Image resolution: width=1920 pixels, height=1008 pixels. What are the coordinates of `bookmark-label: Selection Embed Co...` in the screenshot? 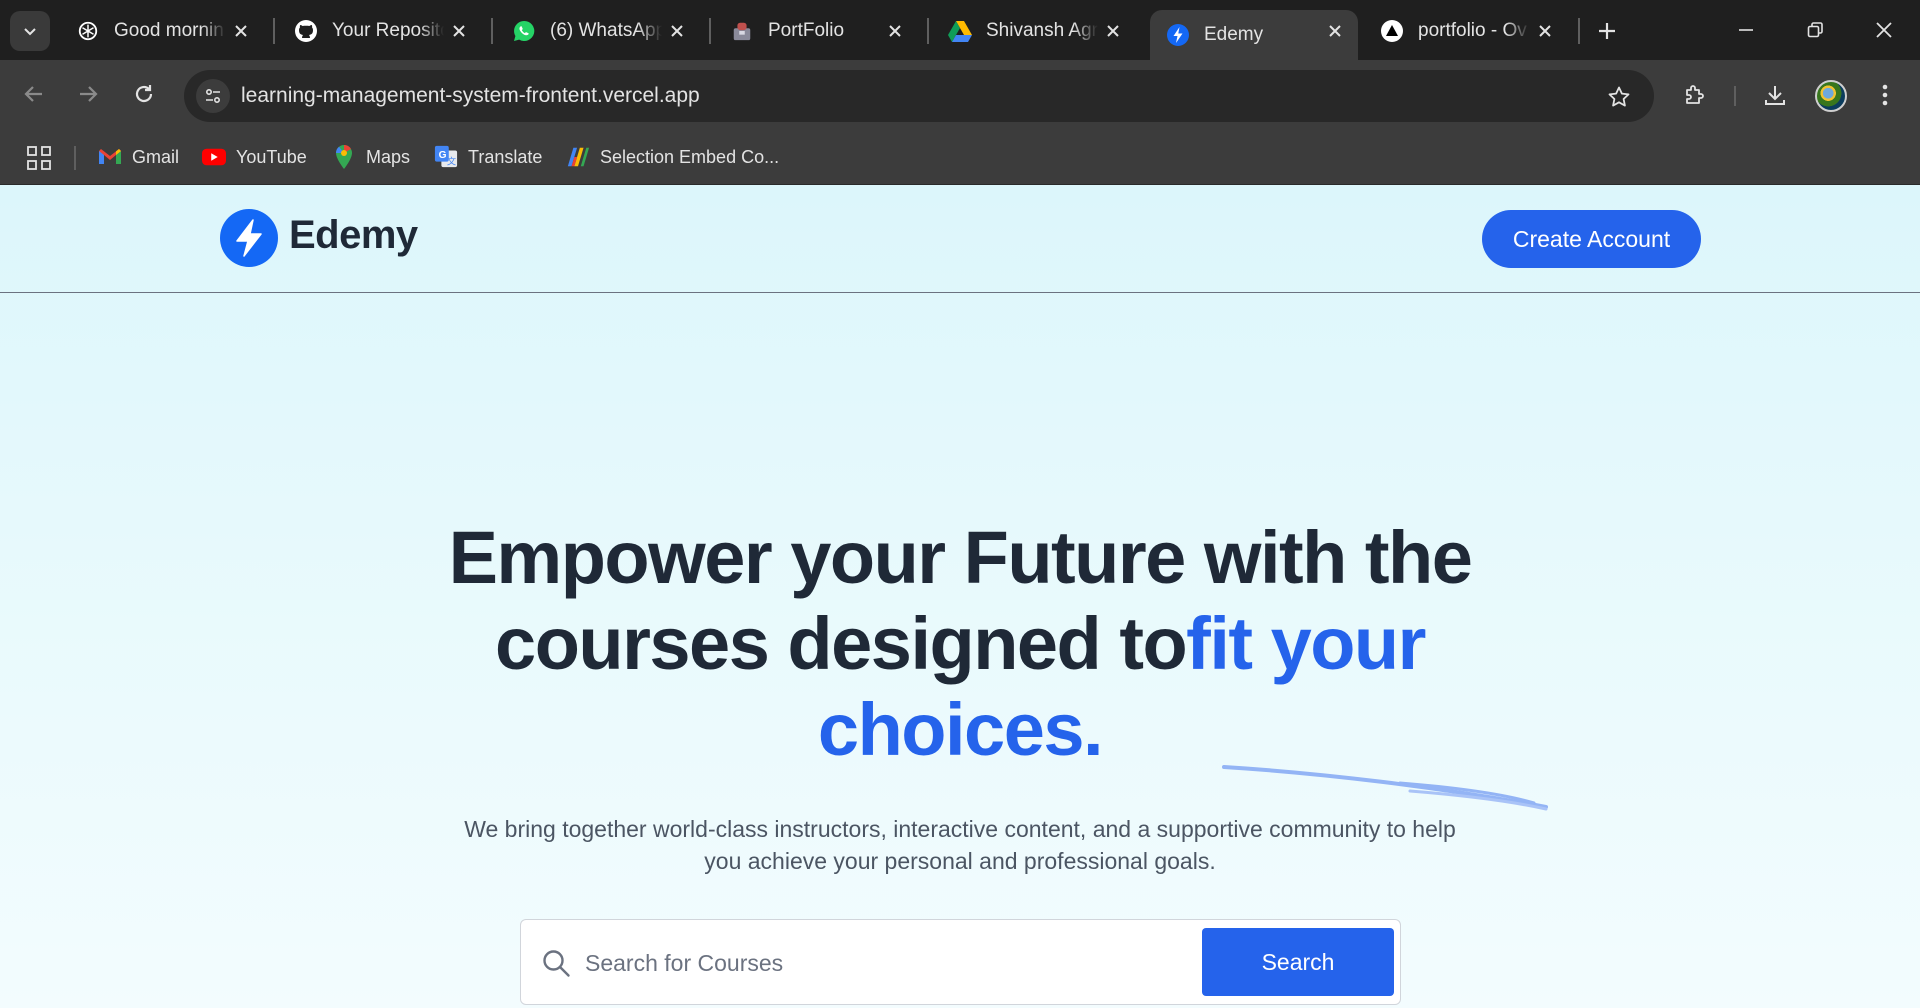 It's located at (690, 156).